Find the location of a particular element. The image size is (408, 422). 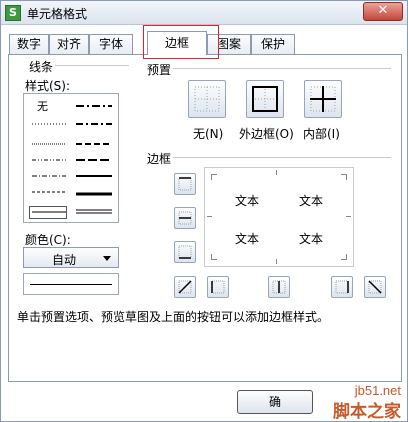

preset-inside-label: 内部(I) is located at coordinates (321, 134).